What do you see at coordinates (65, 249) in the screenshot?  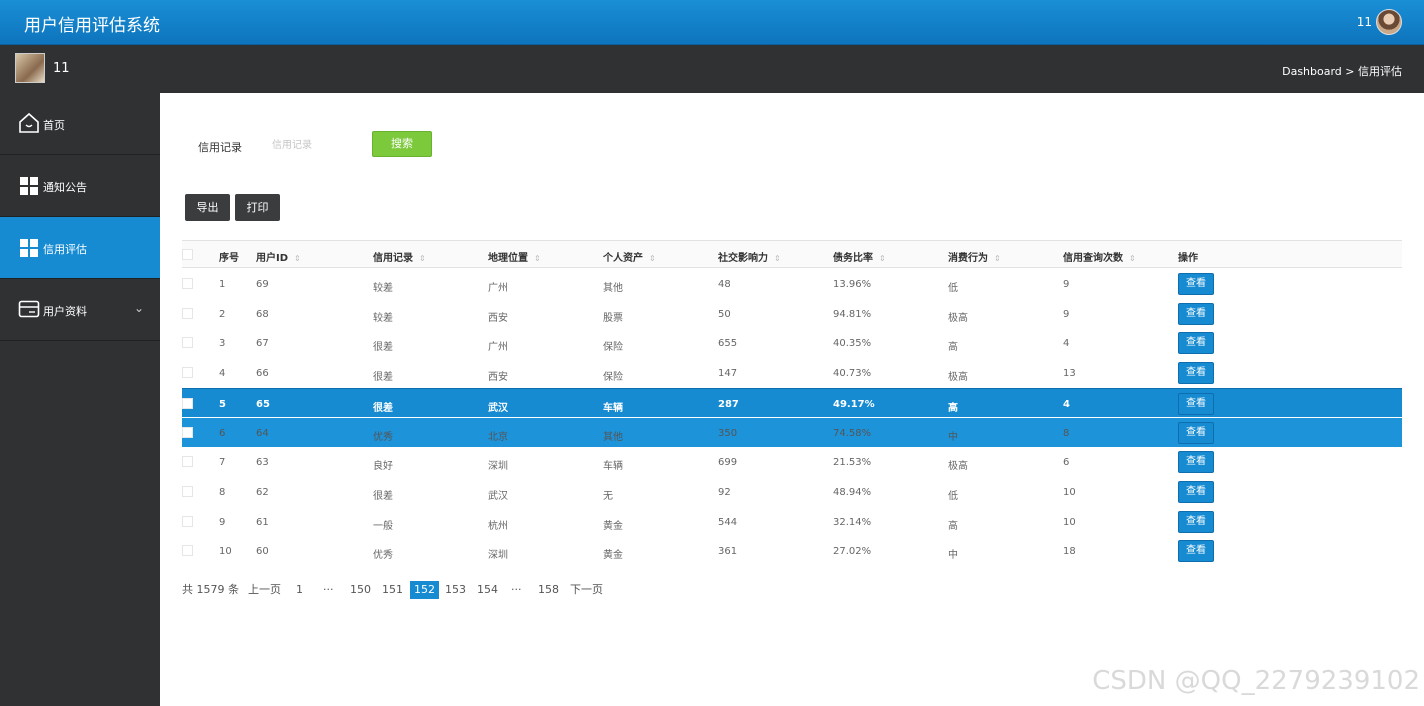 I see `sidebar-item-label: 信用评估` at bounding box center [65, 249].